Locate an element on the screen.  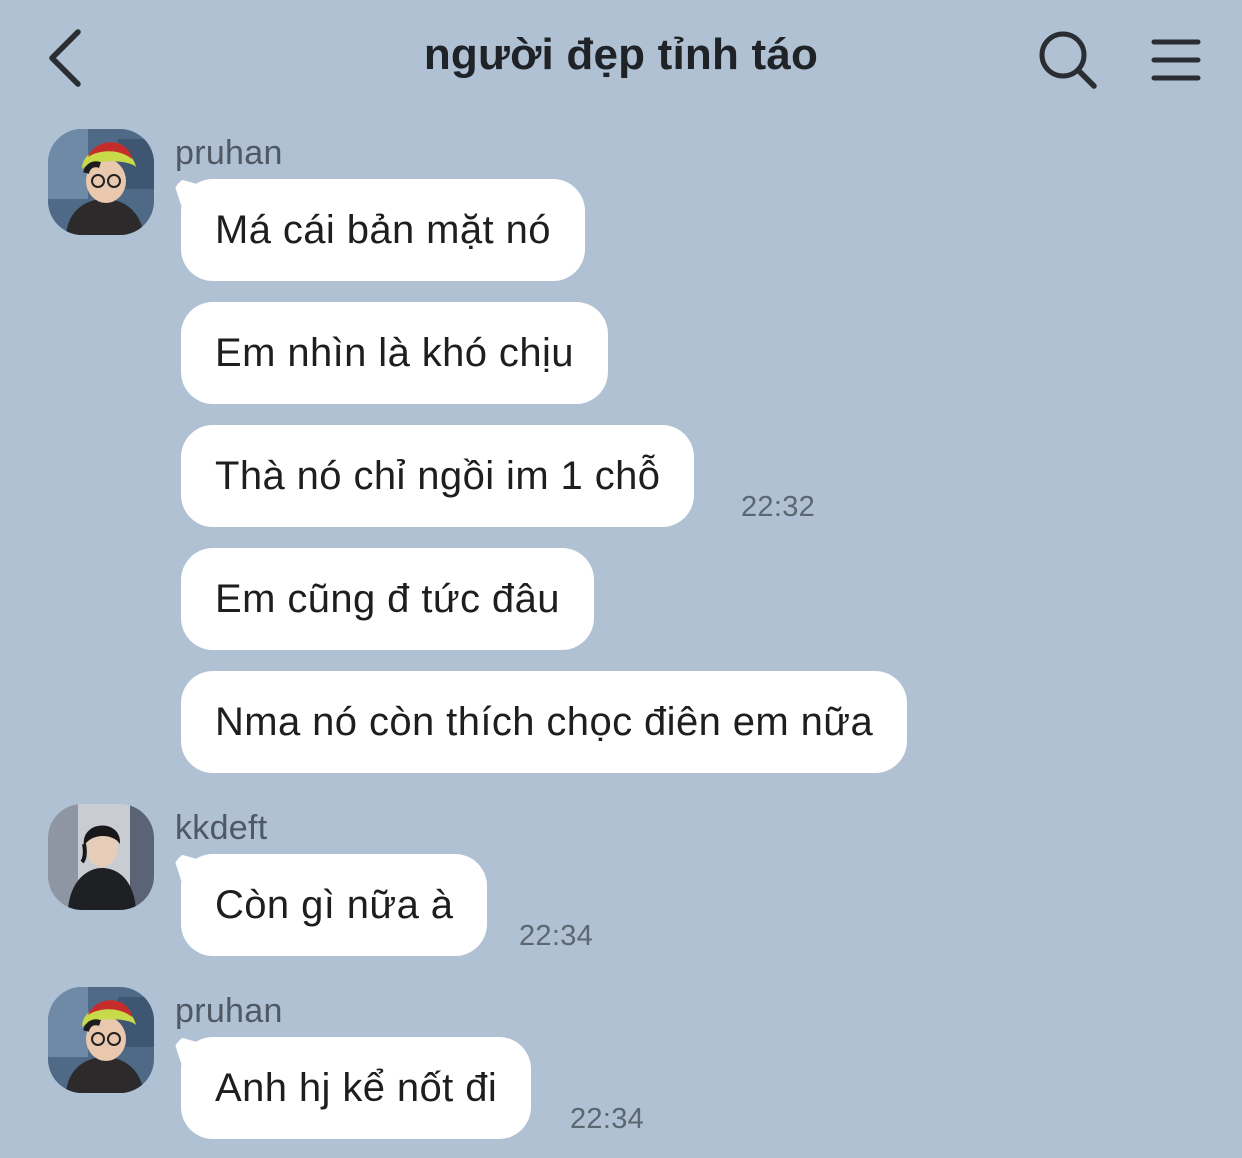
message-text: Còn gì nữa à is located at coordinates (334, 905).